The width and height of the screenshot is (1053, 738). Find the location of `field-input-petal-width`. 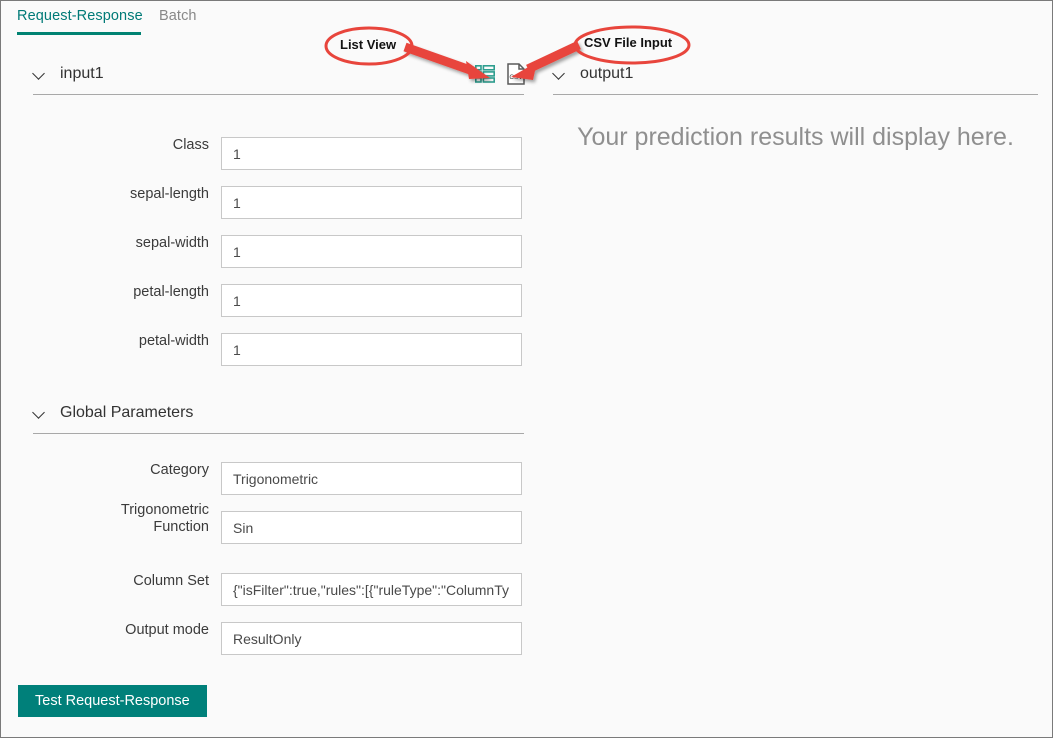

field-input-petal-width is located at coordinates (371, 349).